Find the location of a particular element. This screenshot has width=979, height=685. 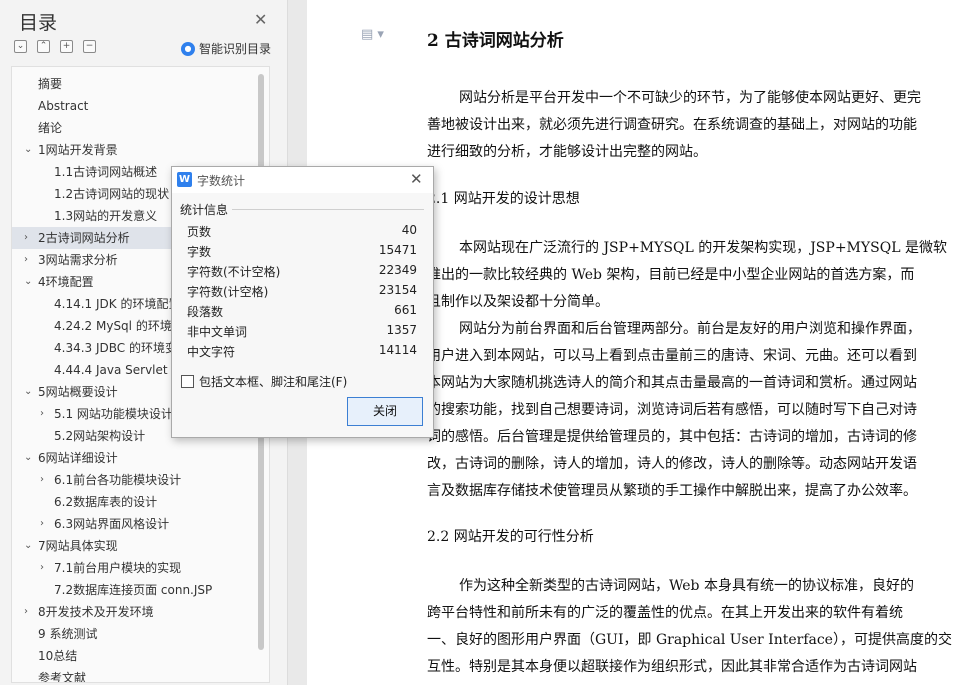

toc-item: ⌄ 6网站详细设计 is located at coordinates (139, 458).